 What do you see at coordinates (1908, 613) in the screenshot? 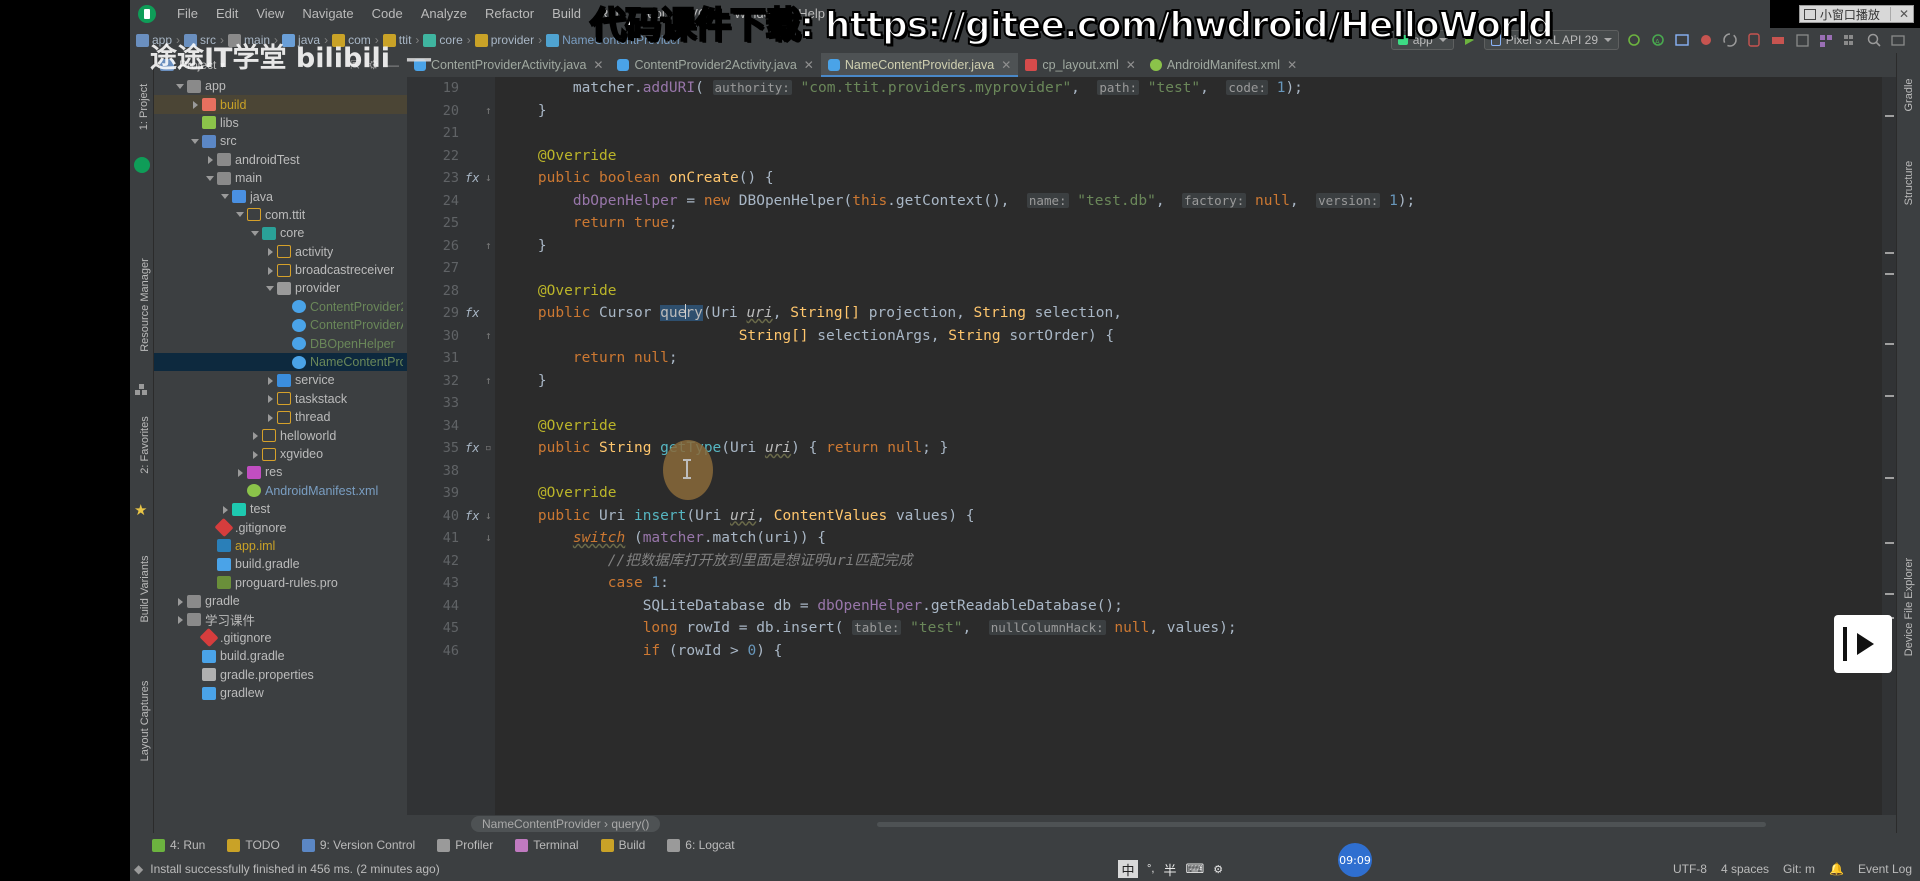
I see `rail-item-device-file-explorer: Device File Explorer` at bounding box center [1908, 613].